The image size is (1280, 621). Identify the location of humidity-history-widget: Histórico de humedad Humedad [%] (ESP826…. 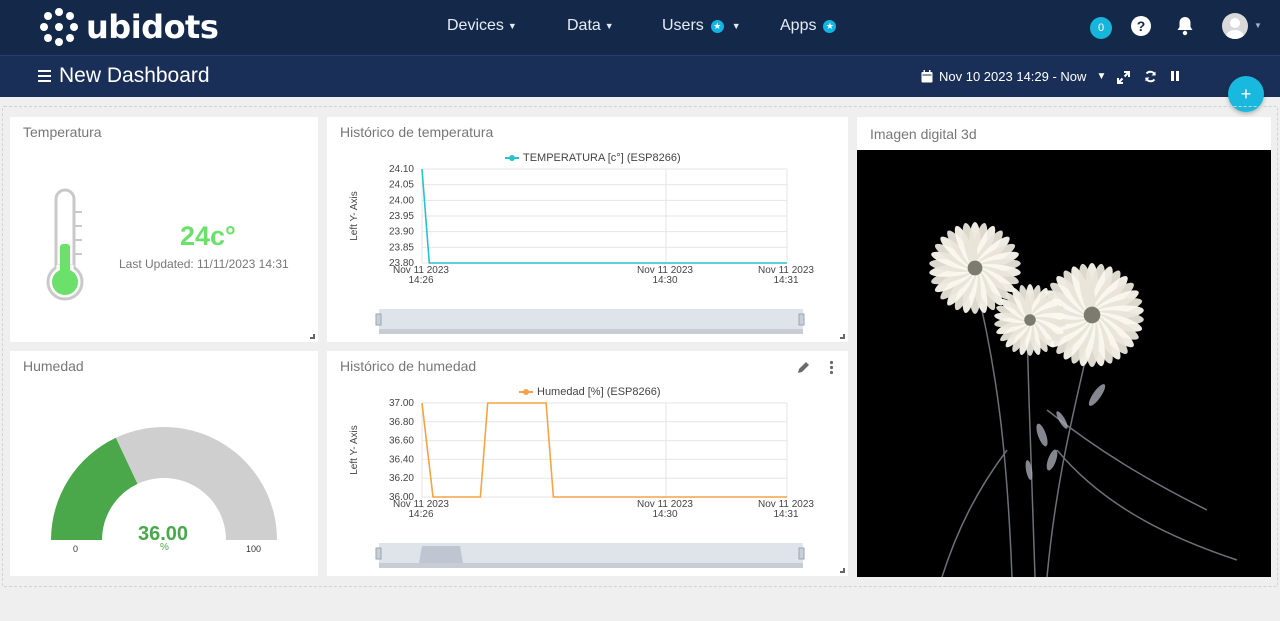
(587, 463).